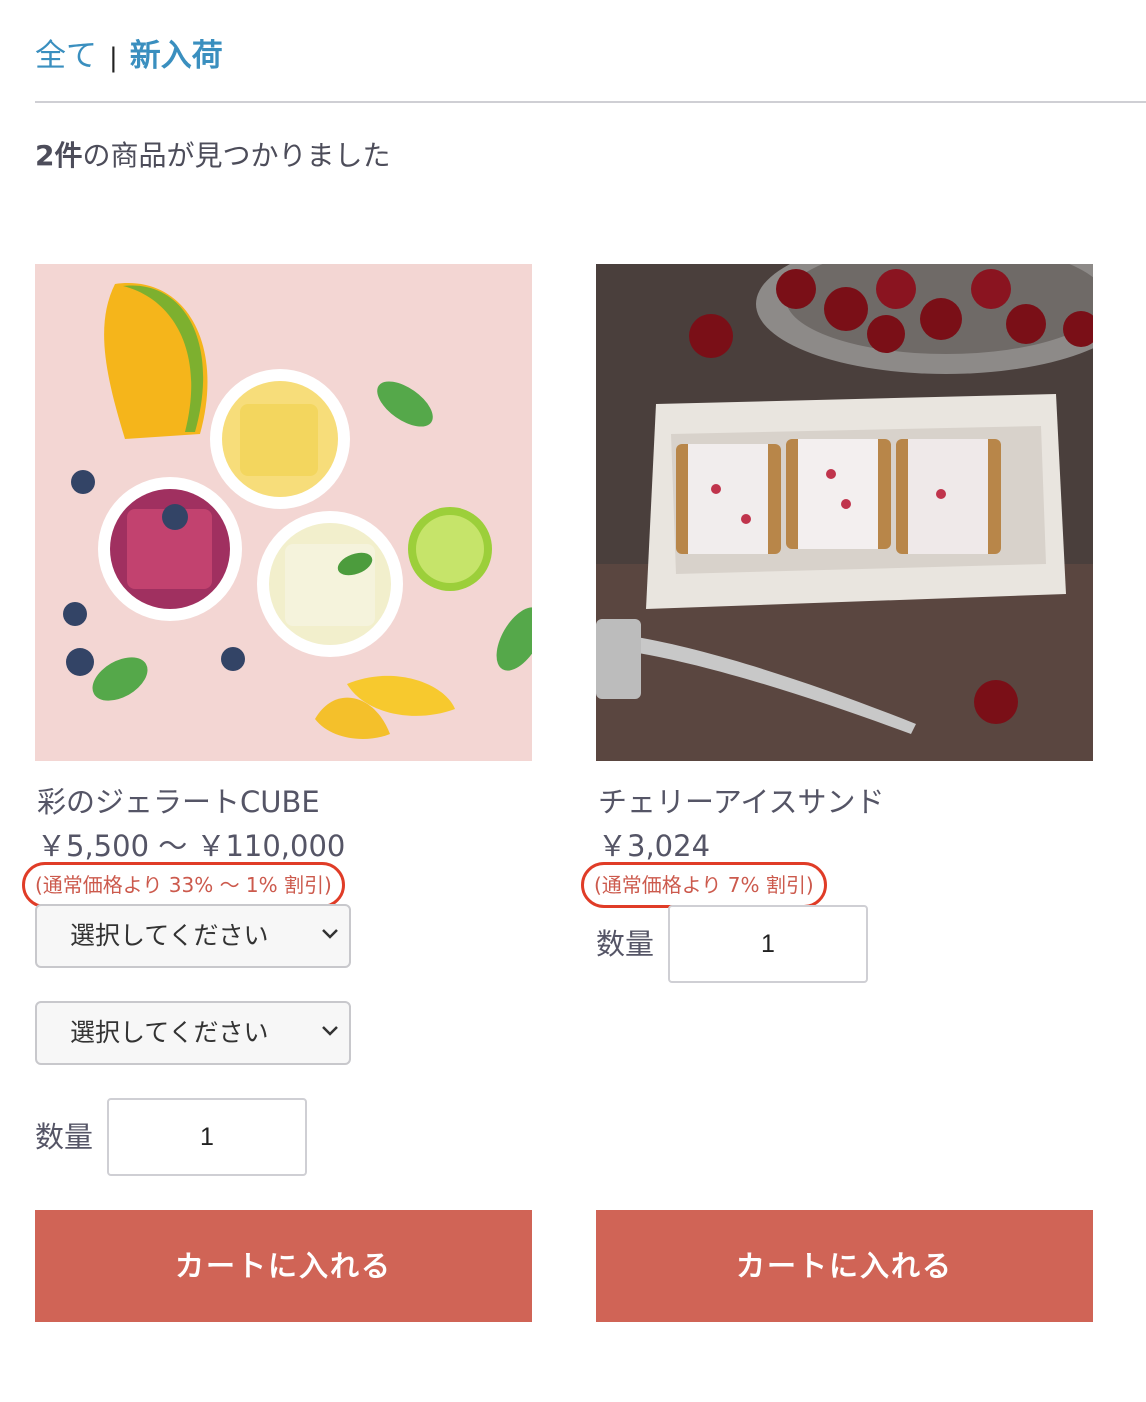 The image size is (1146, 1402). Describe the element at coordinates (178, 802) in the screenshot. I see `product-name: 彩のジェラートCUBE` at that location.